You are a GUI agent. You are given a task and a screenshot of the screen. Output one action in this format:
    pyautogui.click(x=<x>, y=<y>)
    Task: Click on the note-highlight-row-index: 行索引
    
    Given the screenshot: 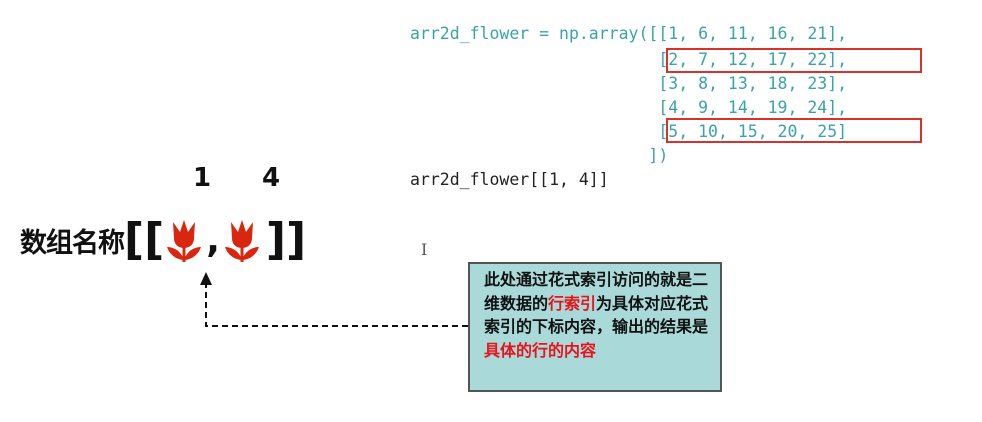 What is the action you would take?
    pyautogui.click(x=572, y=303)
    